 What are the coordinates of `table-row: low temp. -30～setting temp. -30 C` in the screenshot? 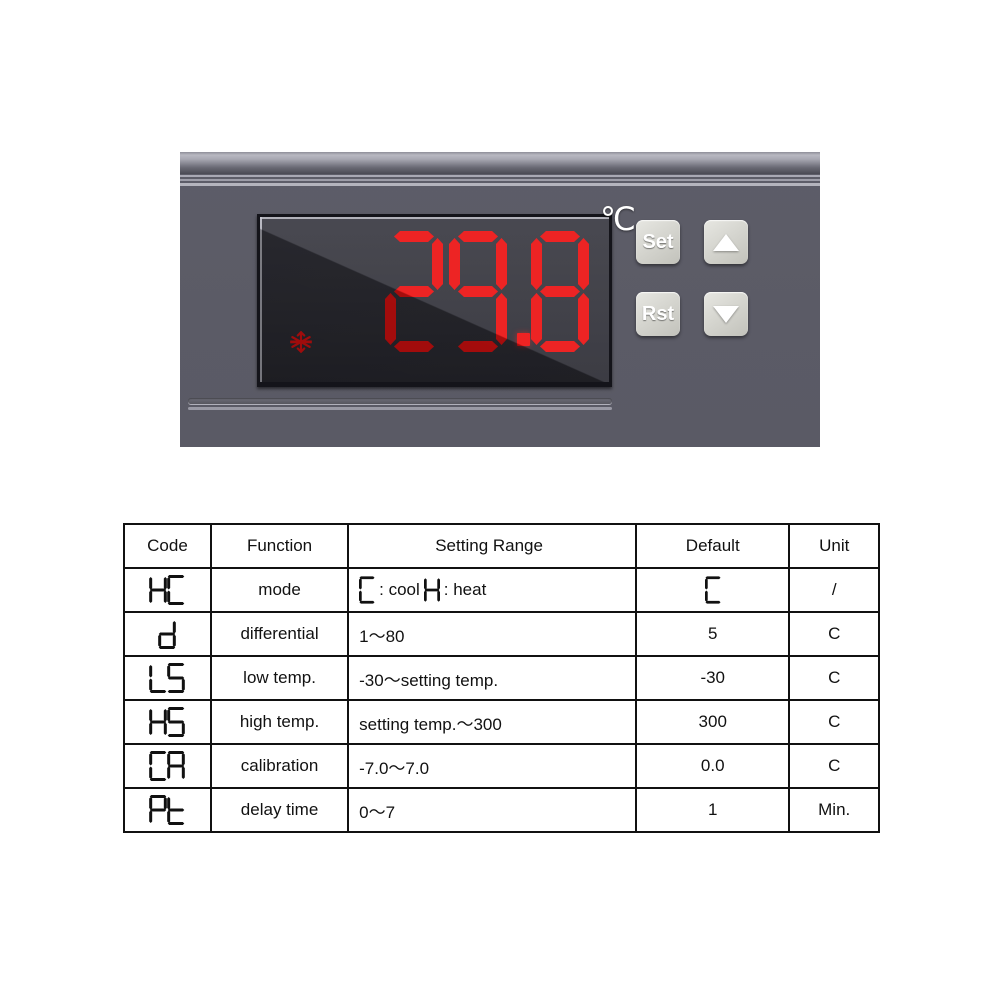 It's located at (501, 678).